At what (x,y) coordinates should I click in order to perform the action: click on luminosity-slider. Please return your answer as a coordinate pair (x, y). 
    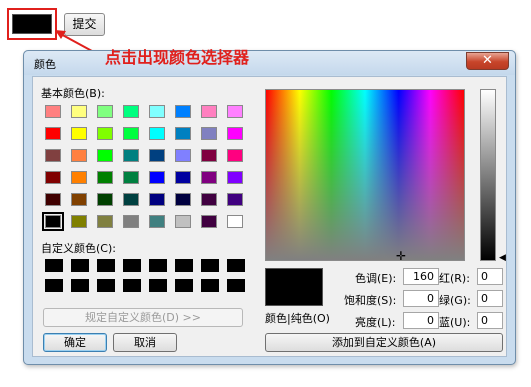
    Looking at the image, I should click on (488, 175).